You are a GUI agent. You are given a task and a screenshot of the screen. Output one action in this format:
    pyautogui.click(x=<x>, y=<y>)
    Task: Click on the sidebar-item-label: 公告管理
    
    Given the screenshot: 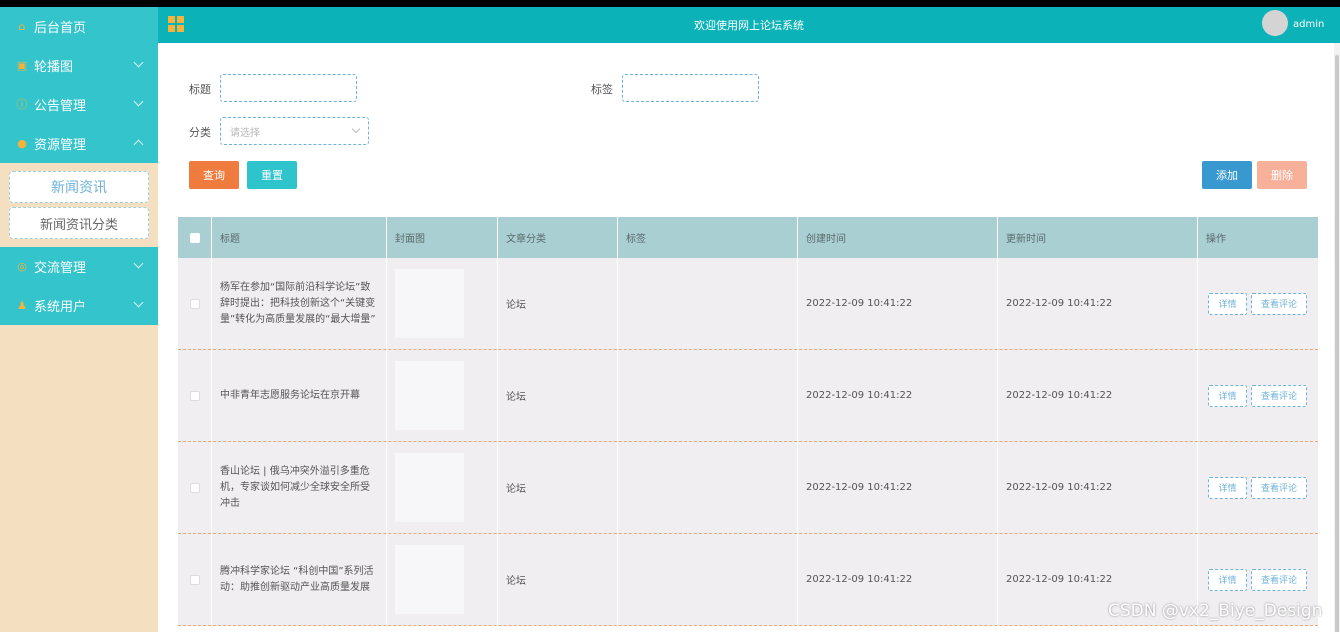 What is the action you would take?
    pyautogui.click(x=60, y=106)
    